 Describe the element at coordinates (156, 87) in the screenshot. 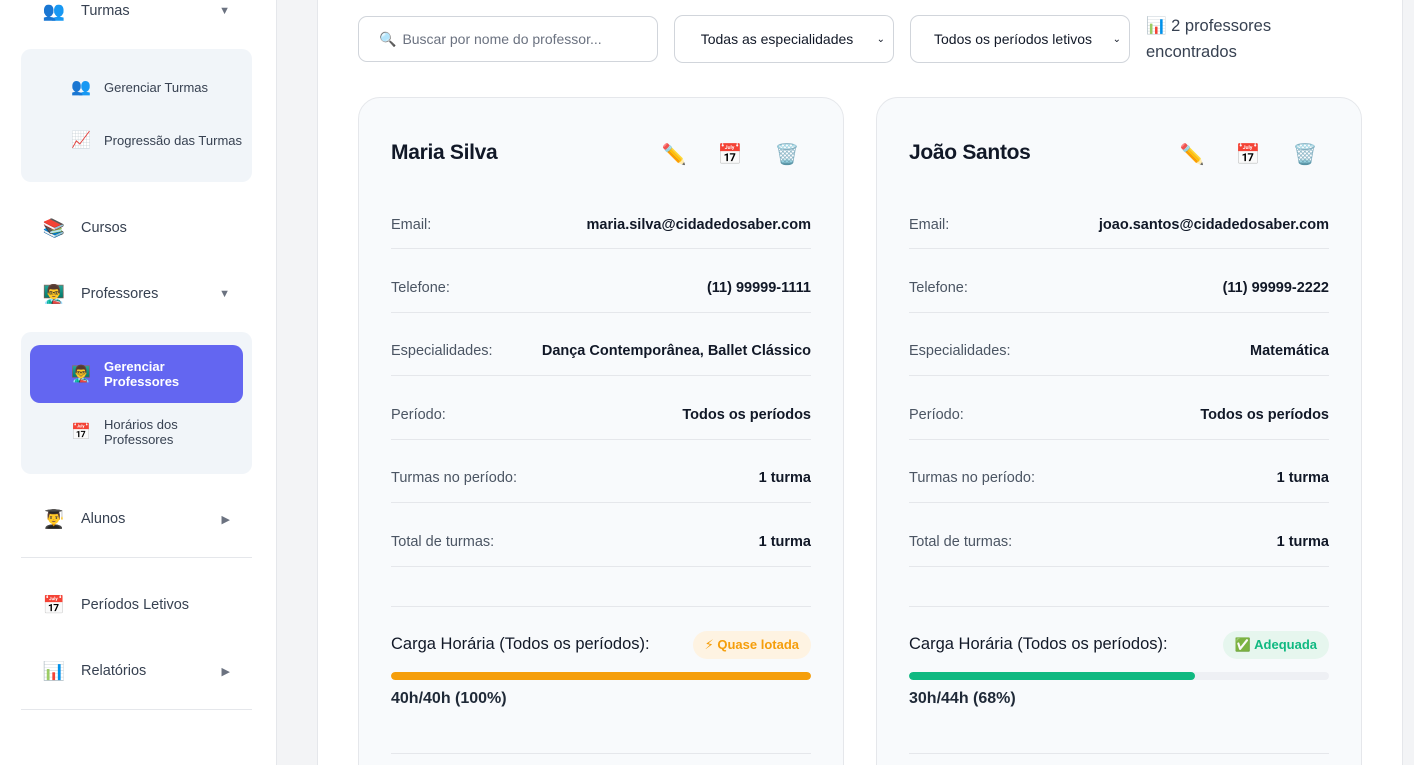

I see `sub-item-label: Gerenciar Turmas` at that location.